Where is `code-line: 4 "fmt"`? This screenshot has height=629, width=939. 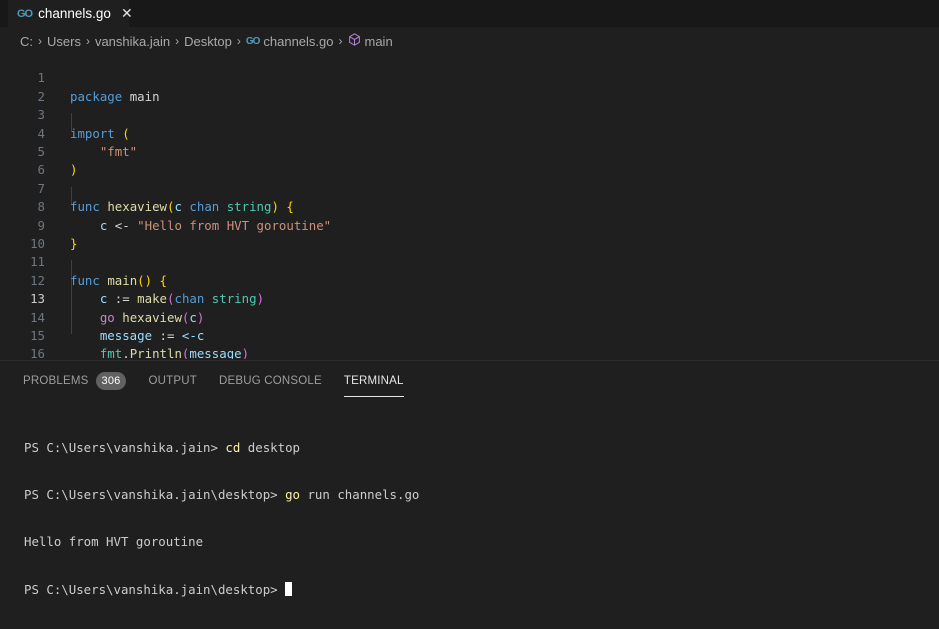 code-line: 4 "fmt" is located at coordinates (469, 132).